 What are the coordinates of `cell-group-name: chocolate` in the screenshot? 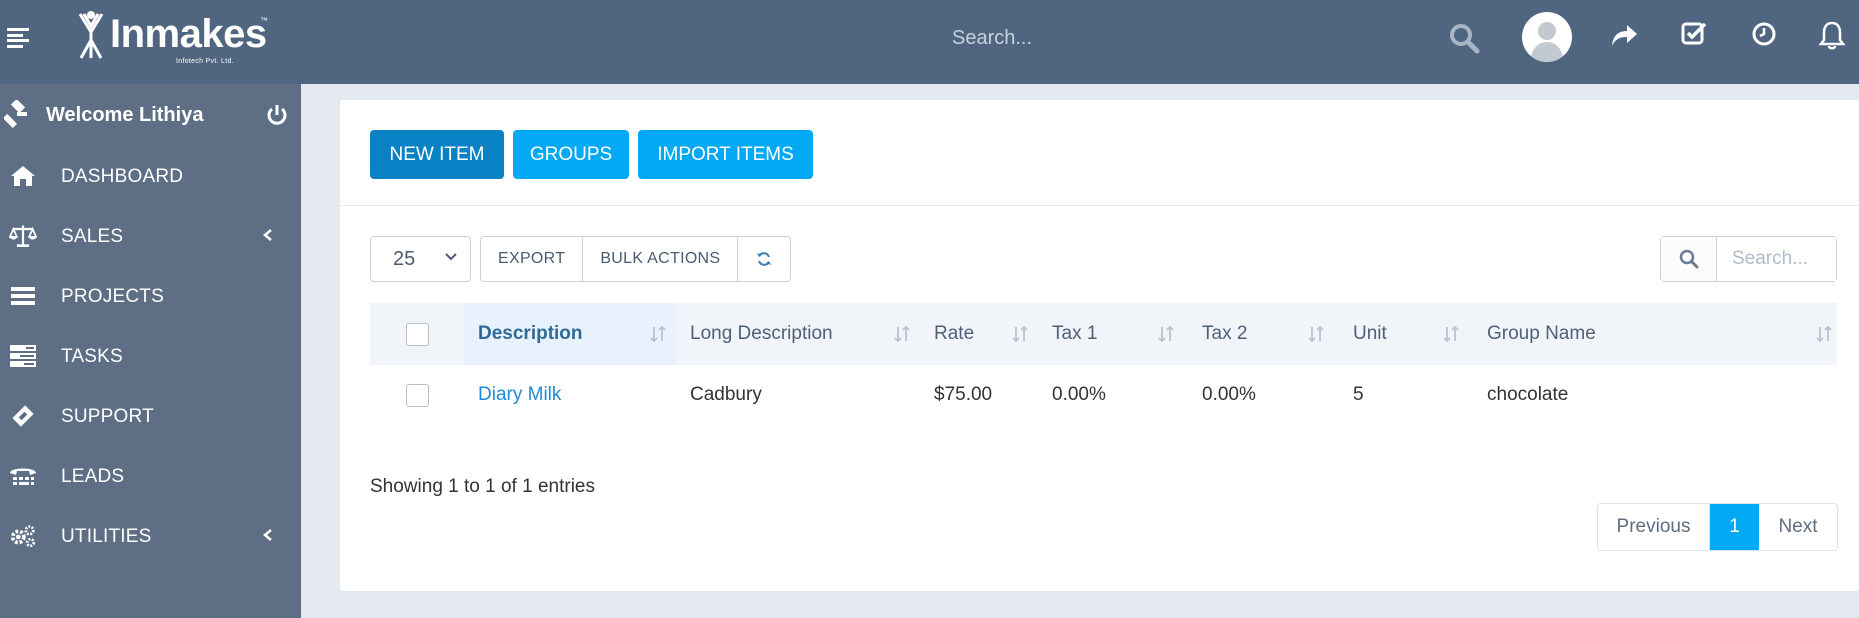 It's located at (1528, 394).